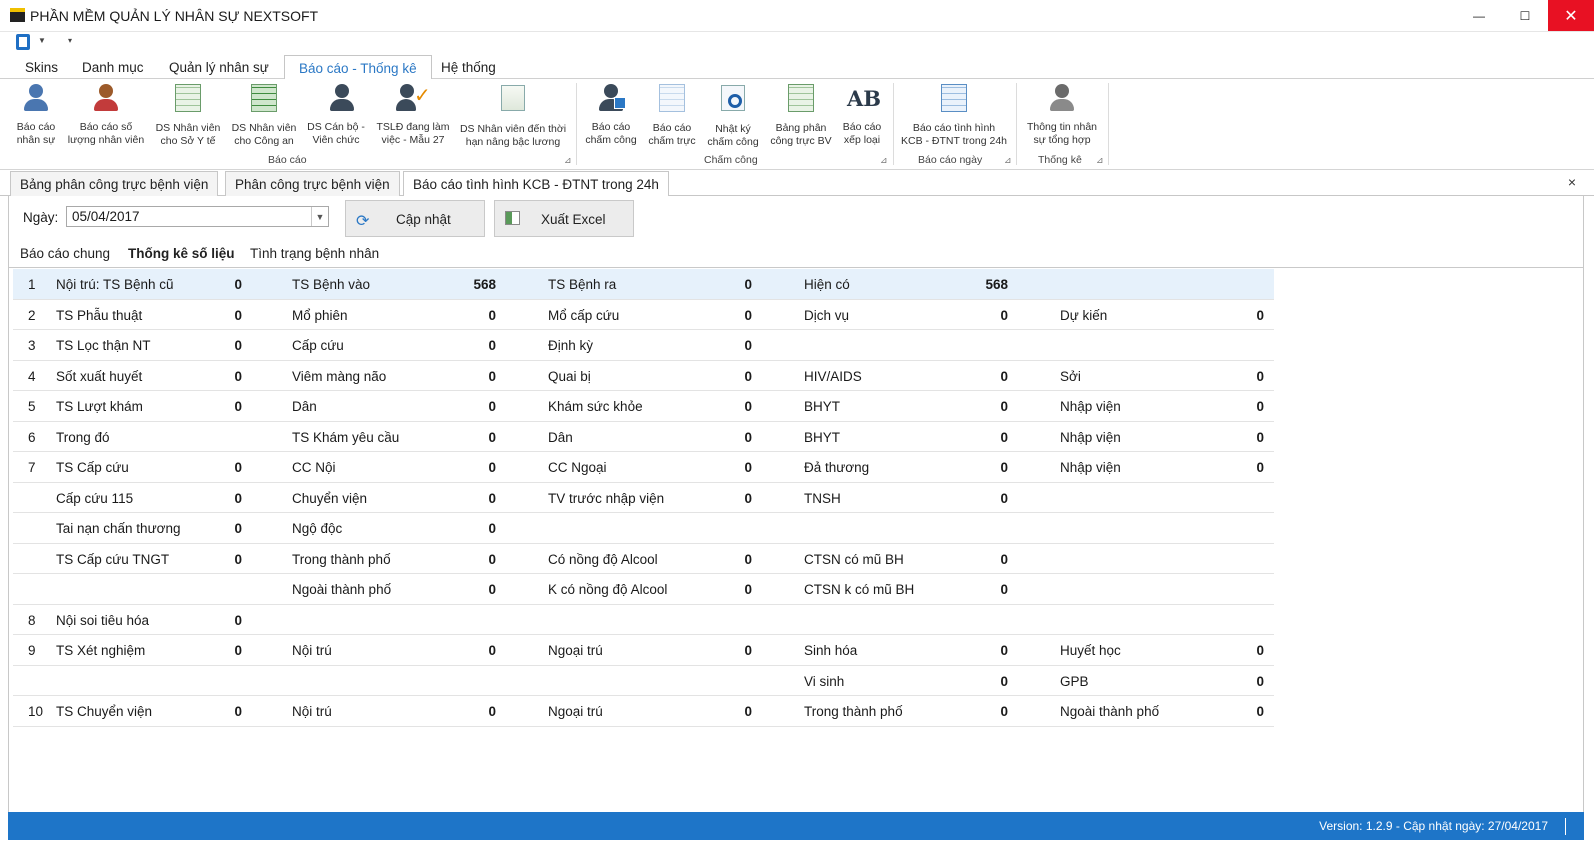 This screenshot has width=1594, height=860. What do you see at coordinates (672, 99) in the screenshot?
I see `calendar-grid-icon` at bounding box center [672, 99].